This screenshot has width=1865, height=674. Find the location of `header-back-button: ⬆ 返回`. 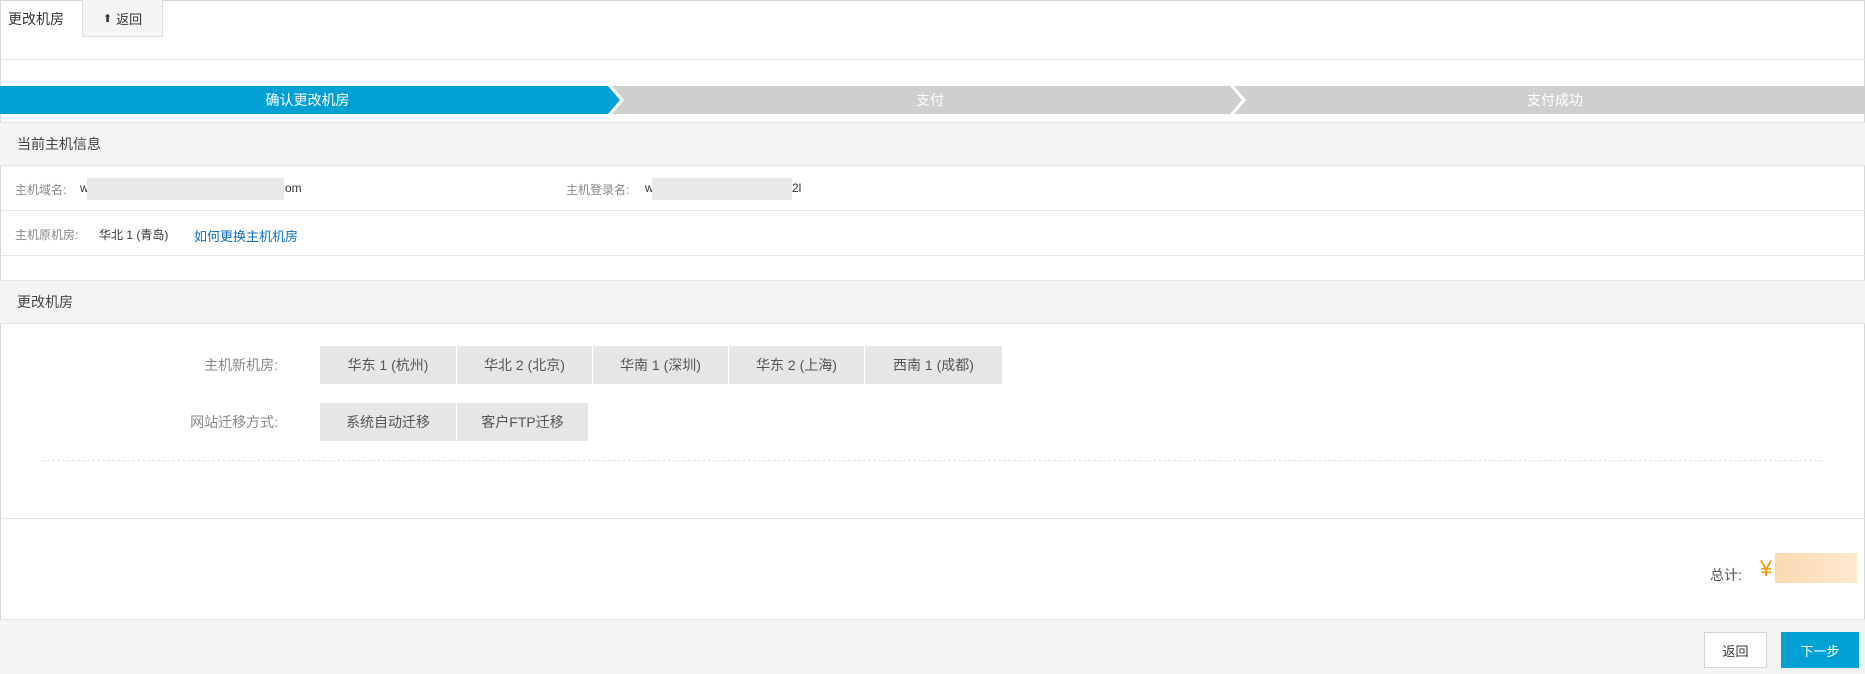

header-back-button: ⬆ 返回 is located at coordinates (122, 18).